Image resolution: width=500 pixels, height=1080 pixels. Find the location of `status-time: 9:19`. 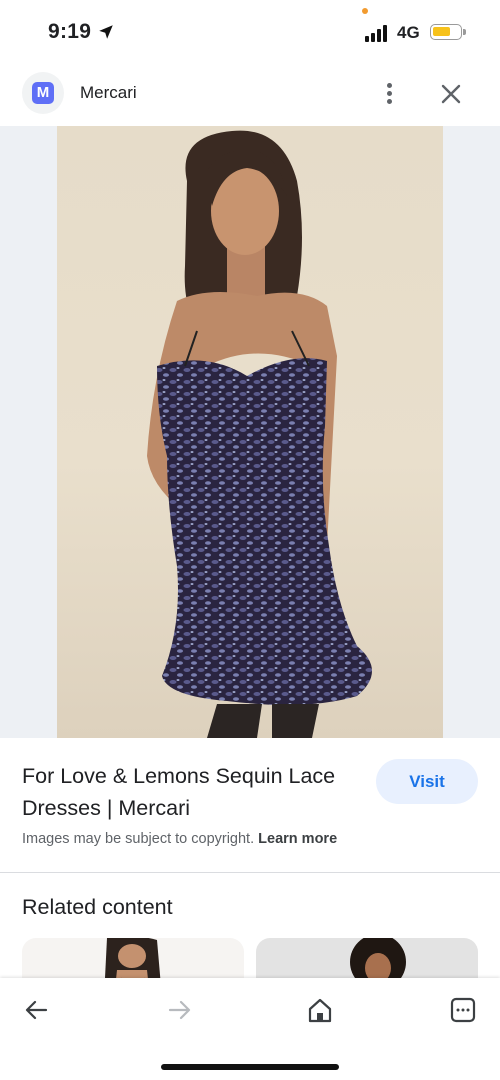

status-time: 9:19 is located at coordinates (70, 31).